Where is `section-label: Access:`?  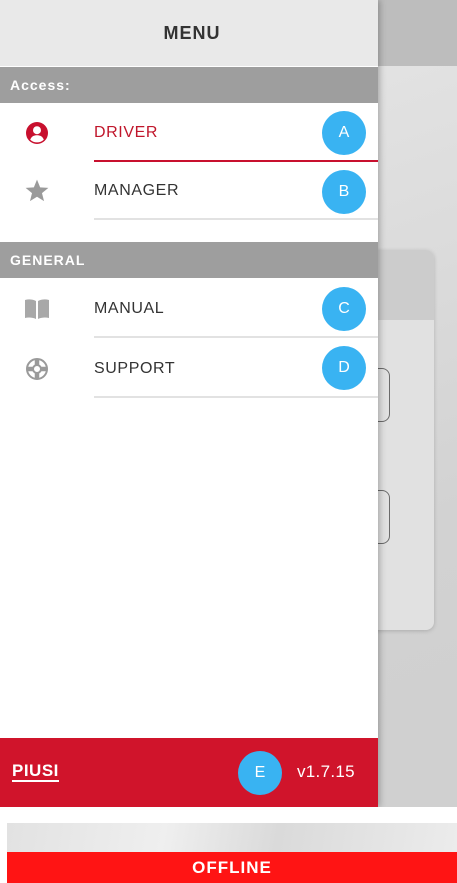
section-label: Access: is located at coordinates (40, 85).